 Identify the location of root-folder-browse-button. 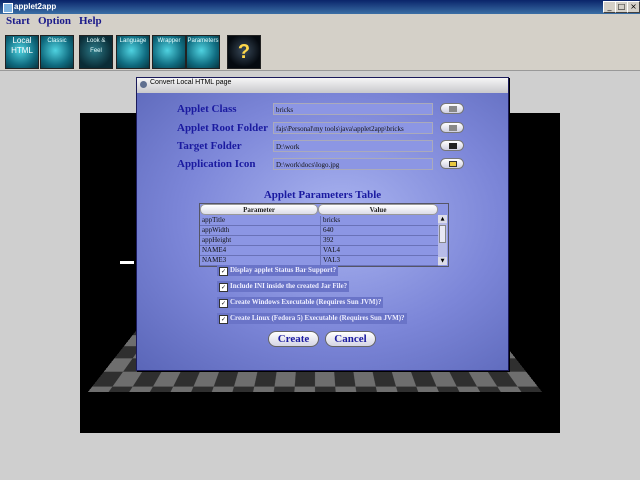
(452, 127).